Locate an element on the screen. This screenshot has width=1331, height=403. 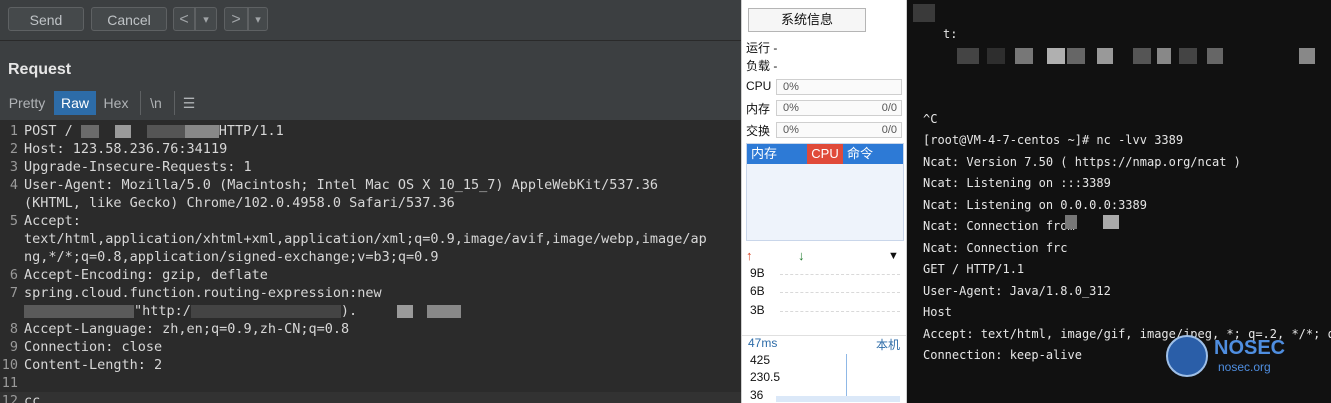
back-dropdown-button: ▾ is located at coordinates (206, 19).